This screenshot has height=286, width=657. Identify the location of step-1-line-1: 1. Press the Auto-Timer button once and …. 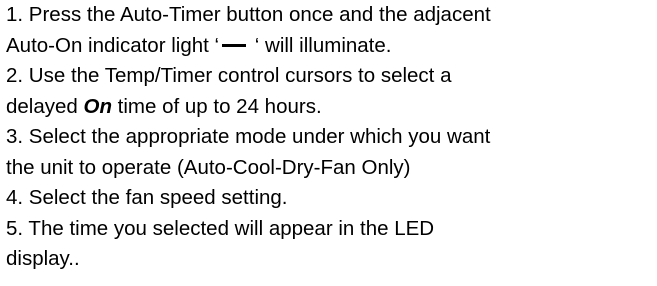
(248, 14).